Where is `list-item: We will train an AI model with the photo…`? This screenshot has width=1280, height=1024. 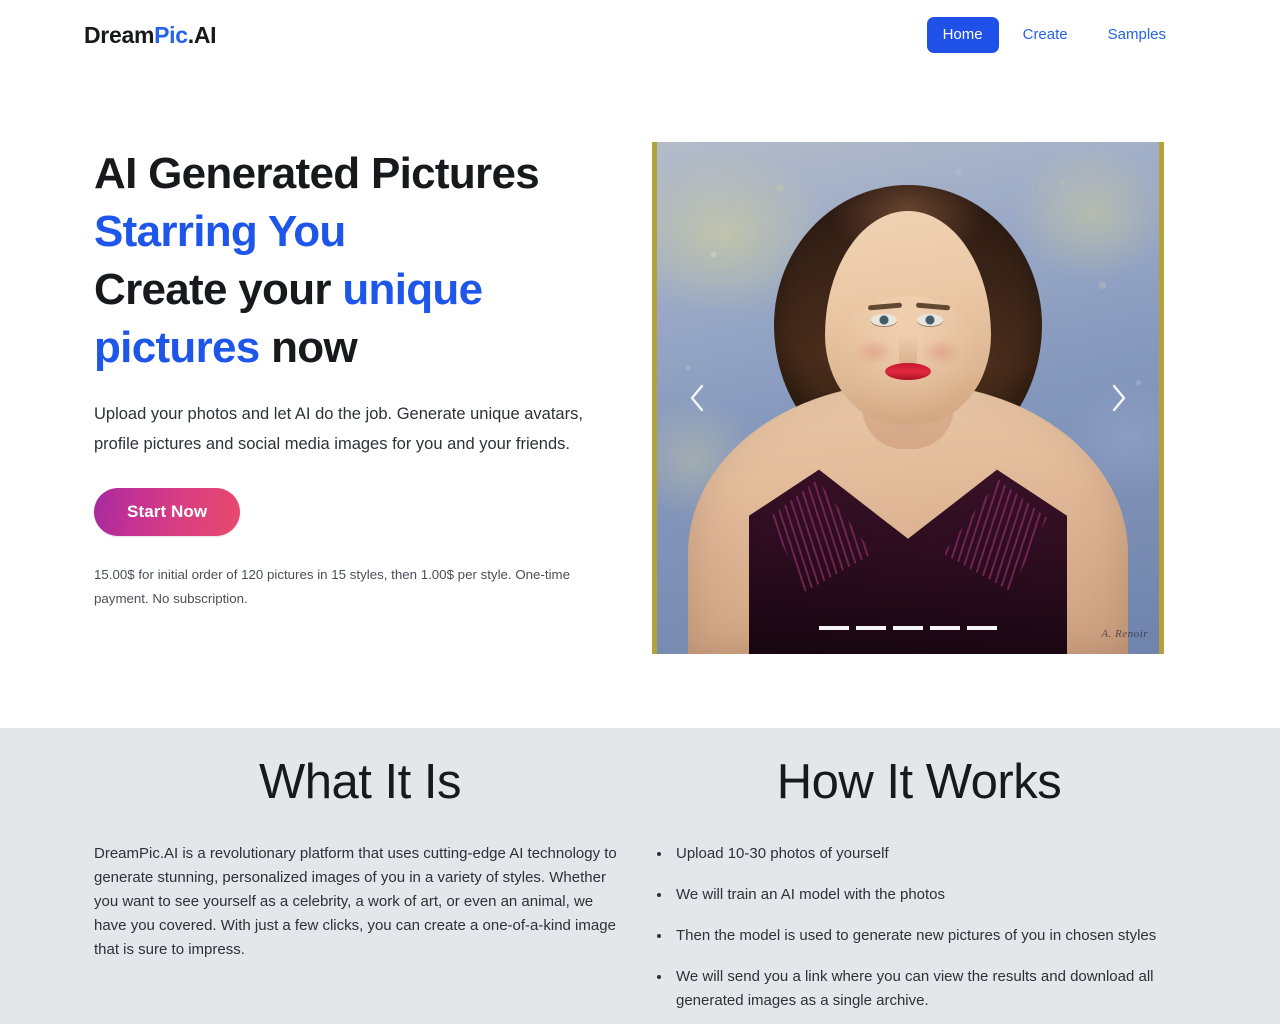 list-item: We will train an AI model with the photo… is located at coordinates (919, 895).